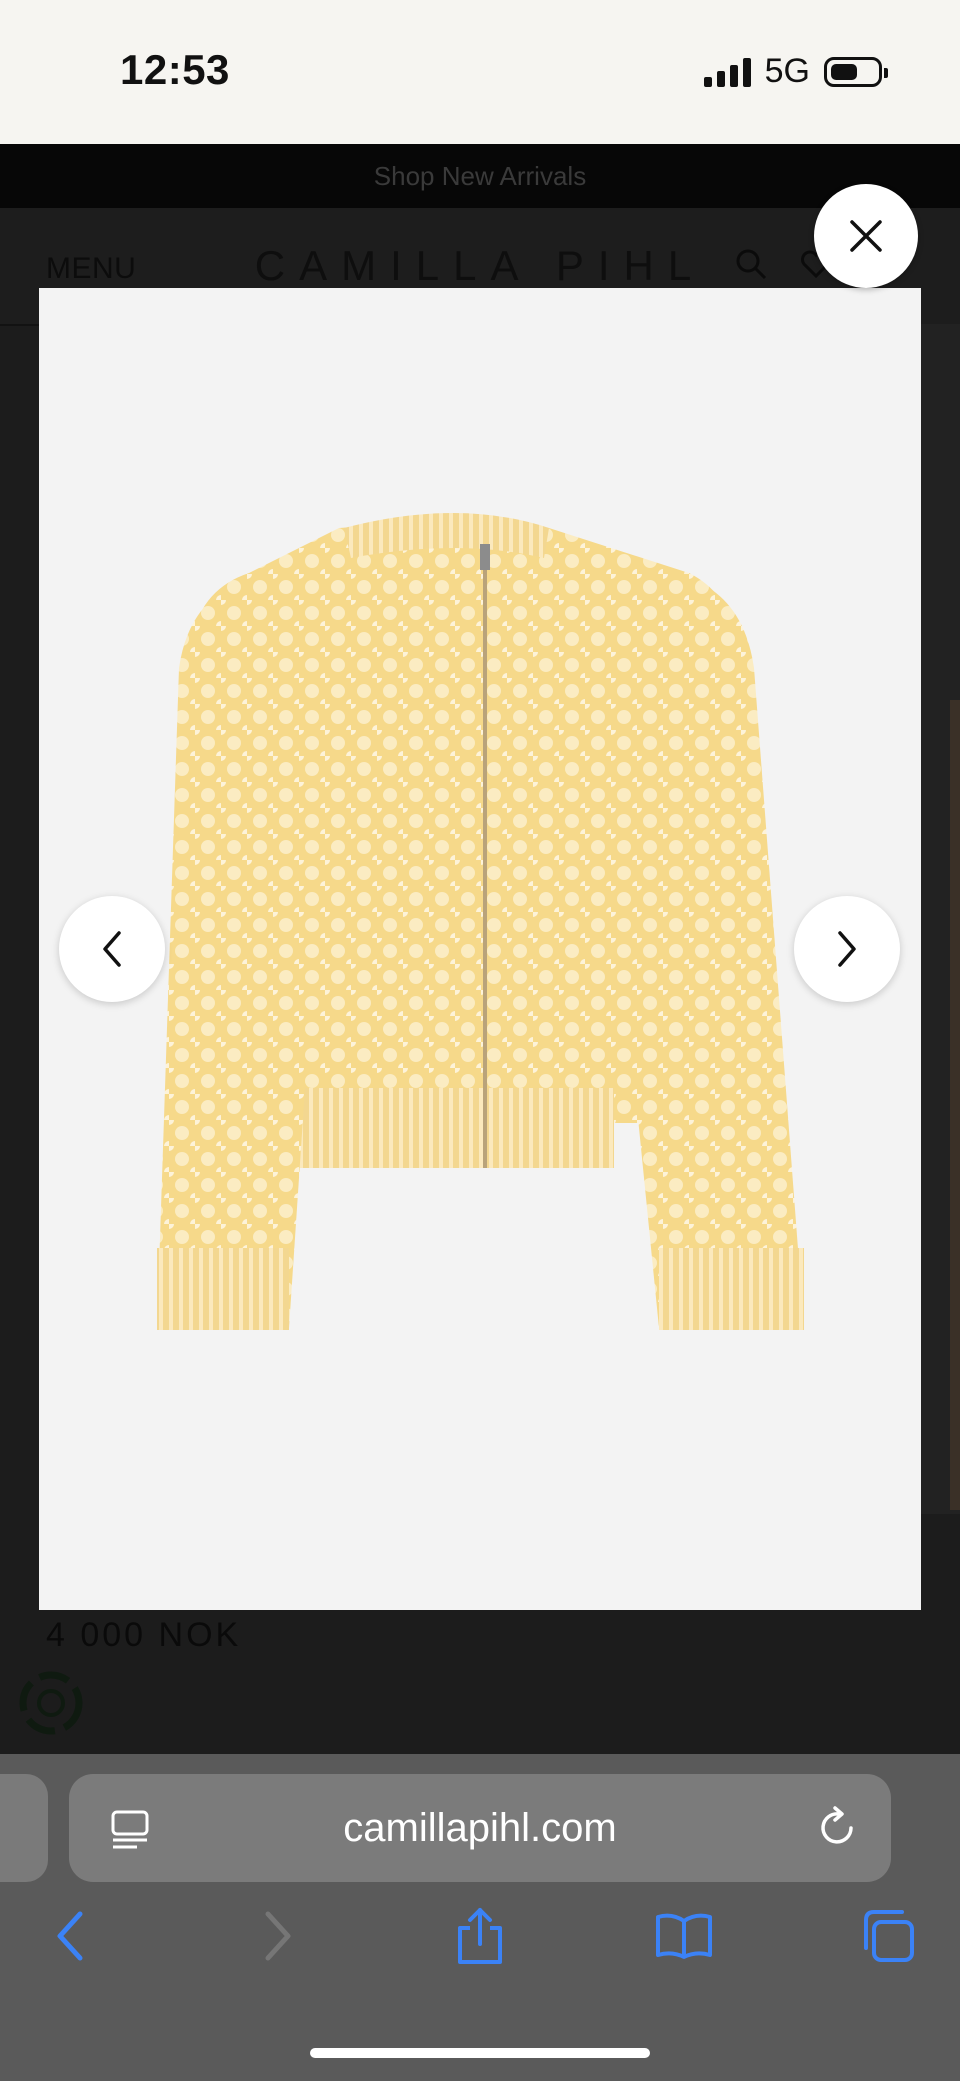  What do you see at coordinates (51, 1703) in the screenshot?
I see `sustainability-badge-icon` at bounding box center [51, 1703].